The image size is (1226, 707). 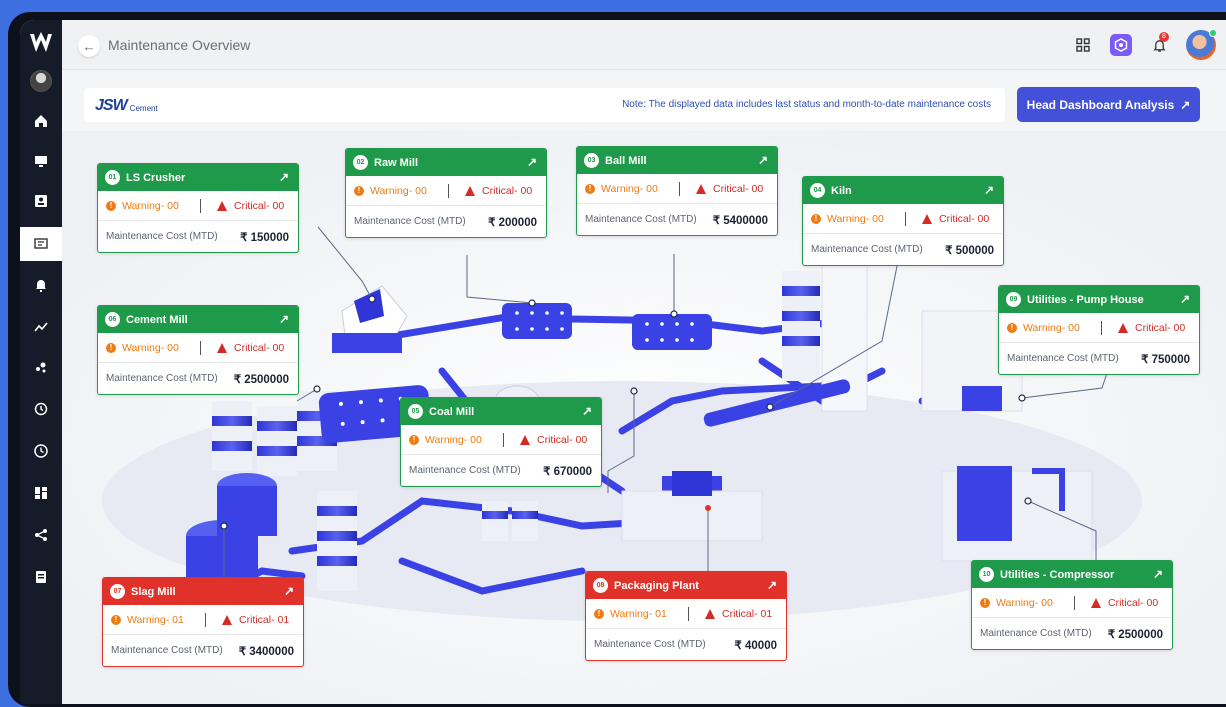 I want to click on unit-number: 03, so click(x=591, y=160).